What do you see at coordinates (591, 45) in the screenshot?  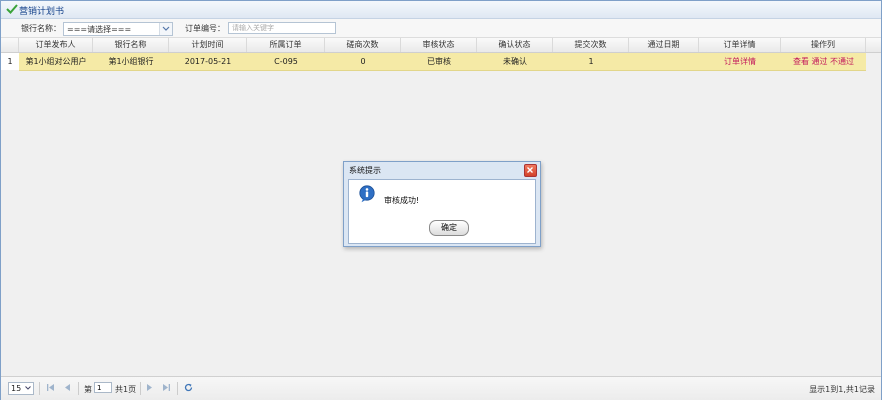 I see `header-submissions: 提交次数` at bounding box center [591, 45].